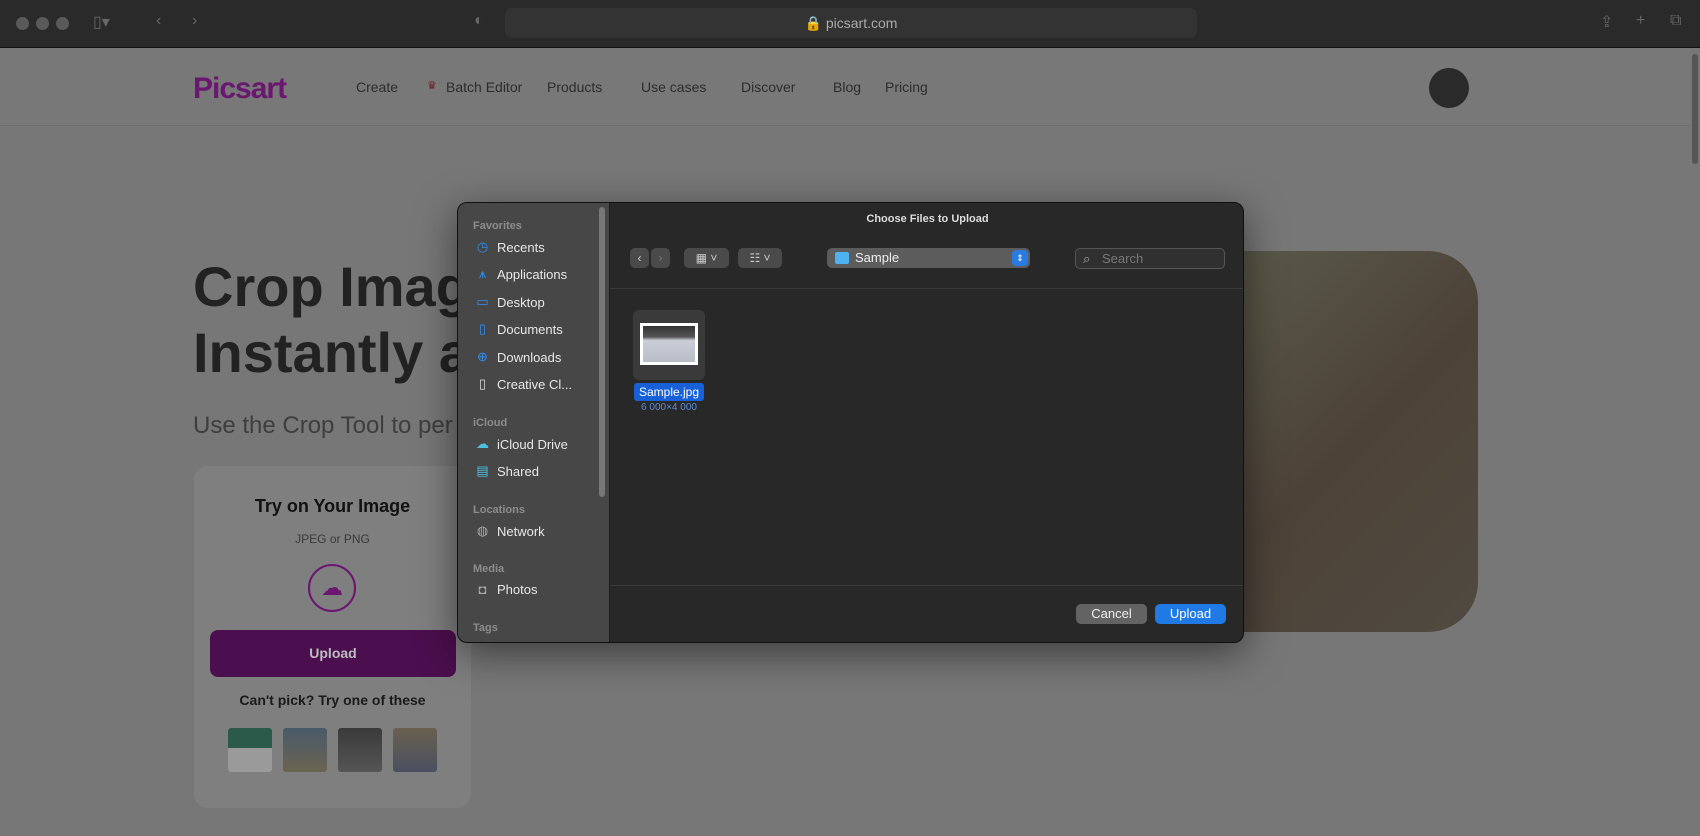 The width and height of the screenshot is (1700, 836). Describe the element at coordinates (1020, 258) in the screenshot. I see `updown-chevron-icon: ⇕` at that location.